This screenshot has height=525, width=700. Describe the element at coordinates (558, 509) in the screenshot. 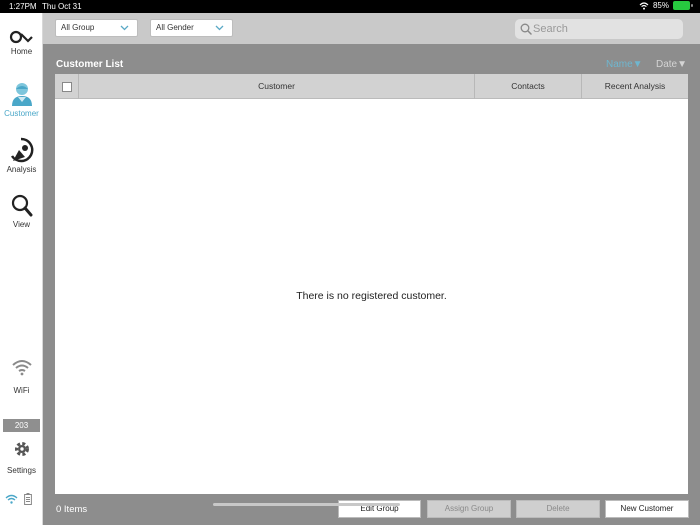

I see `delete-button: Delete` at that location.